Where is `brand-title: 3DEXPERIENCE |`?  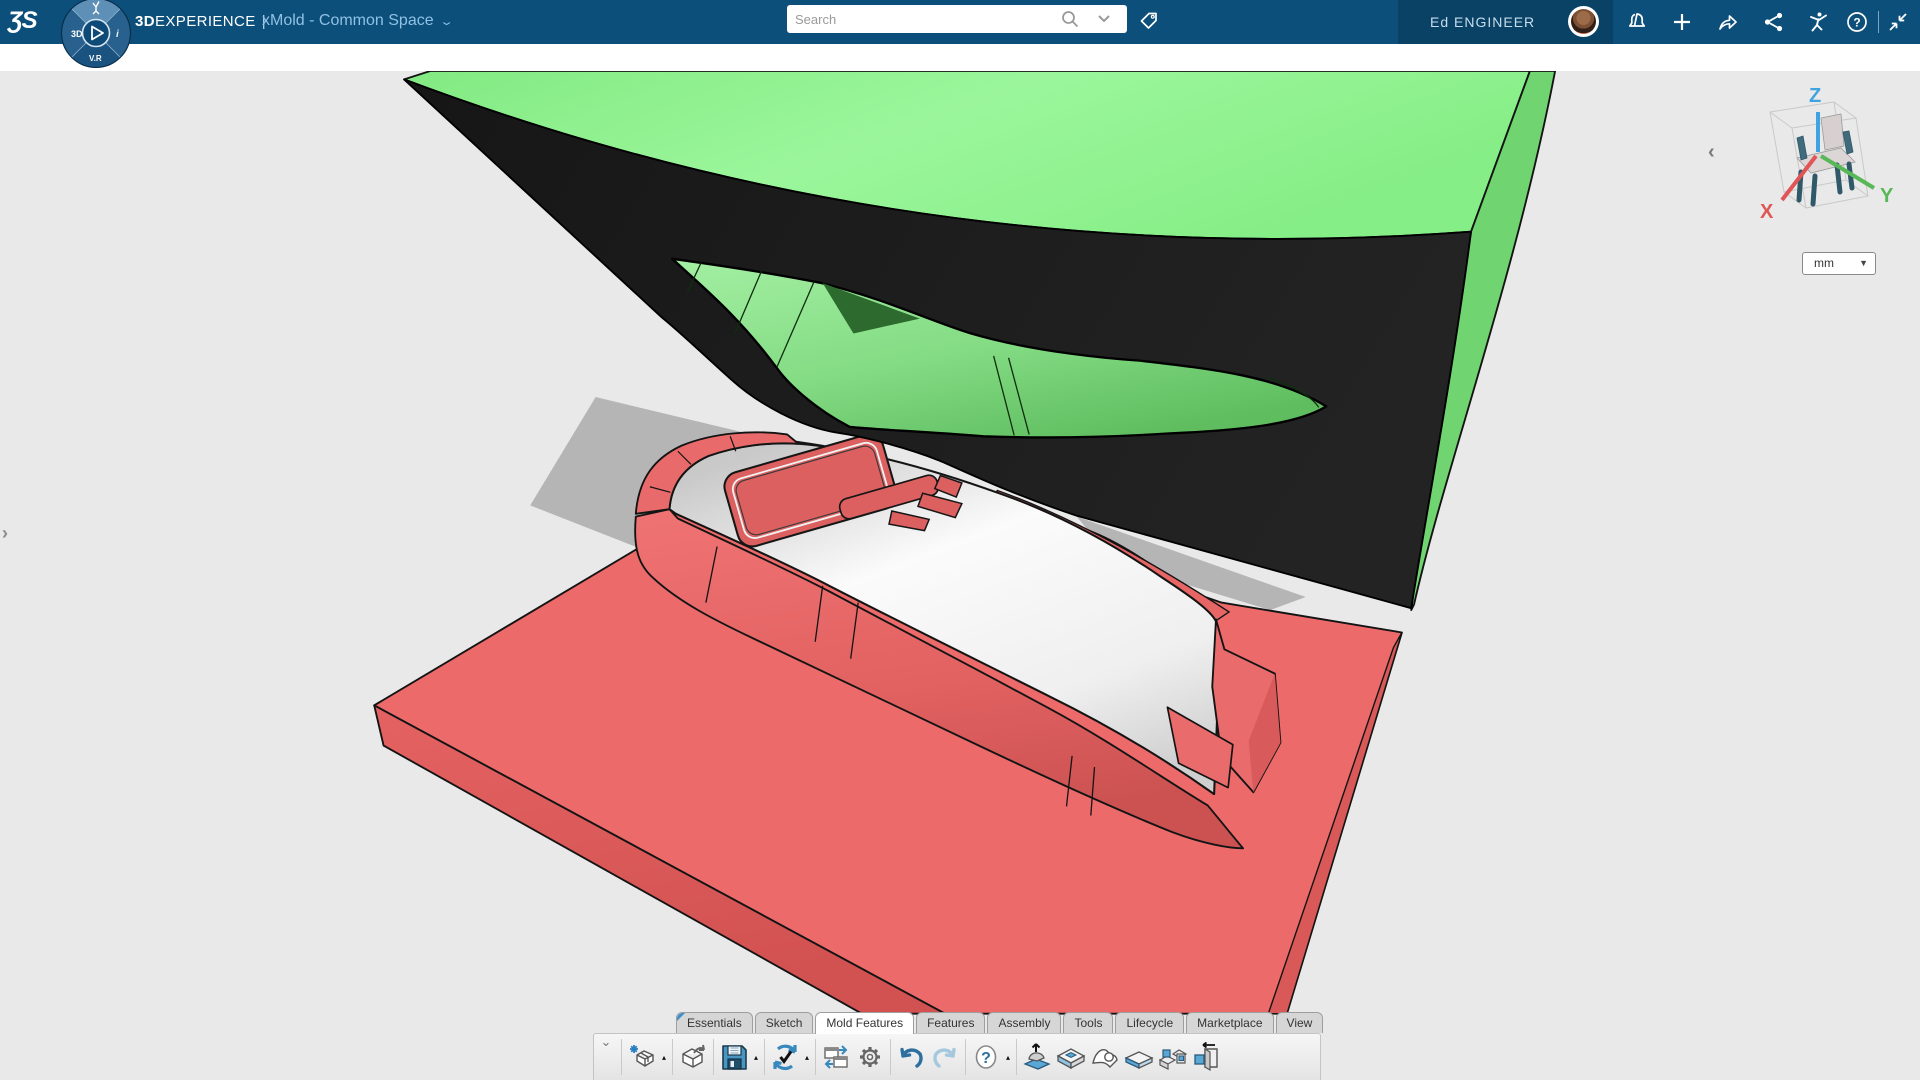 brand-title: 3DEXPERIENCE | is located at coordinates (200, 21).